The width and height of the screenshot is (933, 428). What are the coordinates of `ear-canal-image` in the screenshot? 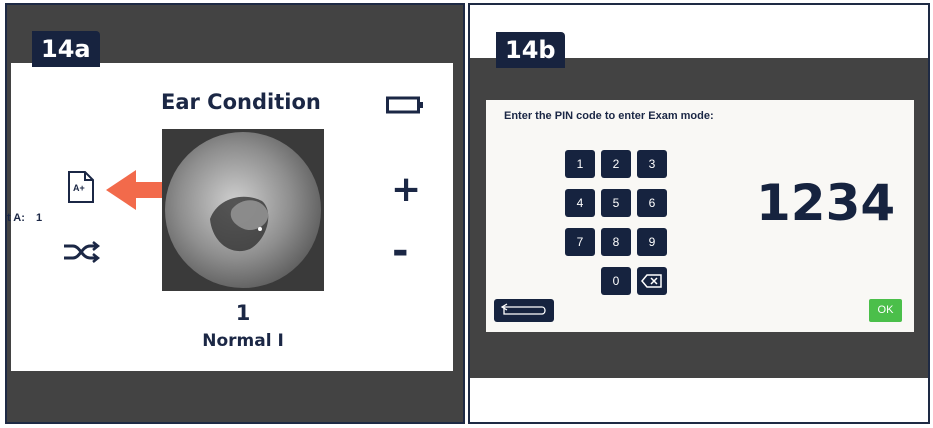 It's located at (243, 210).